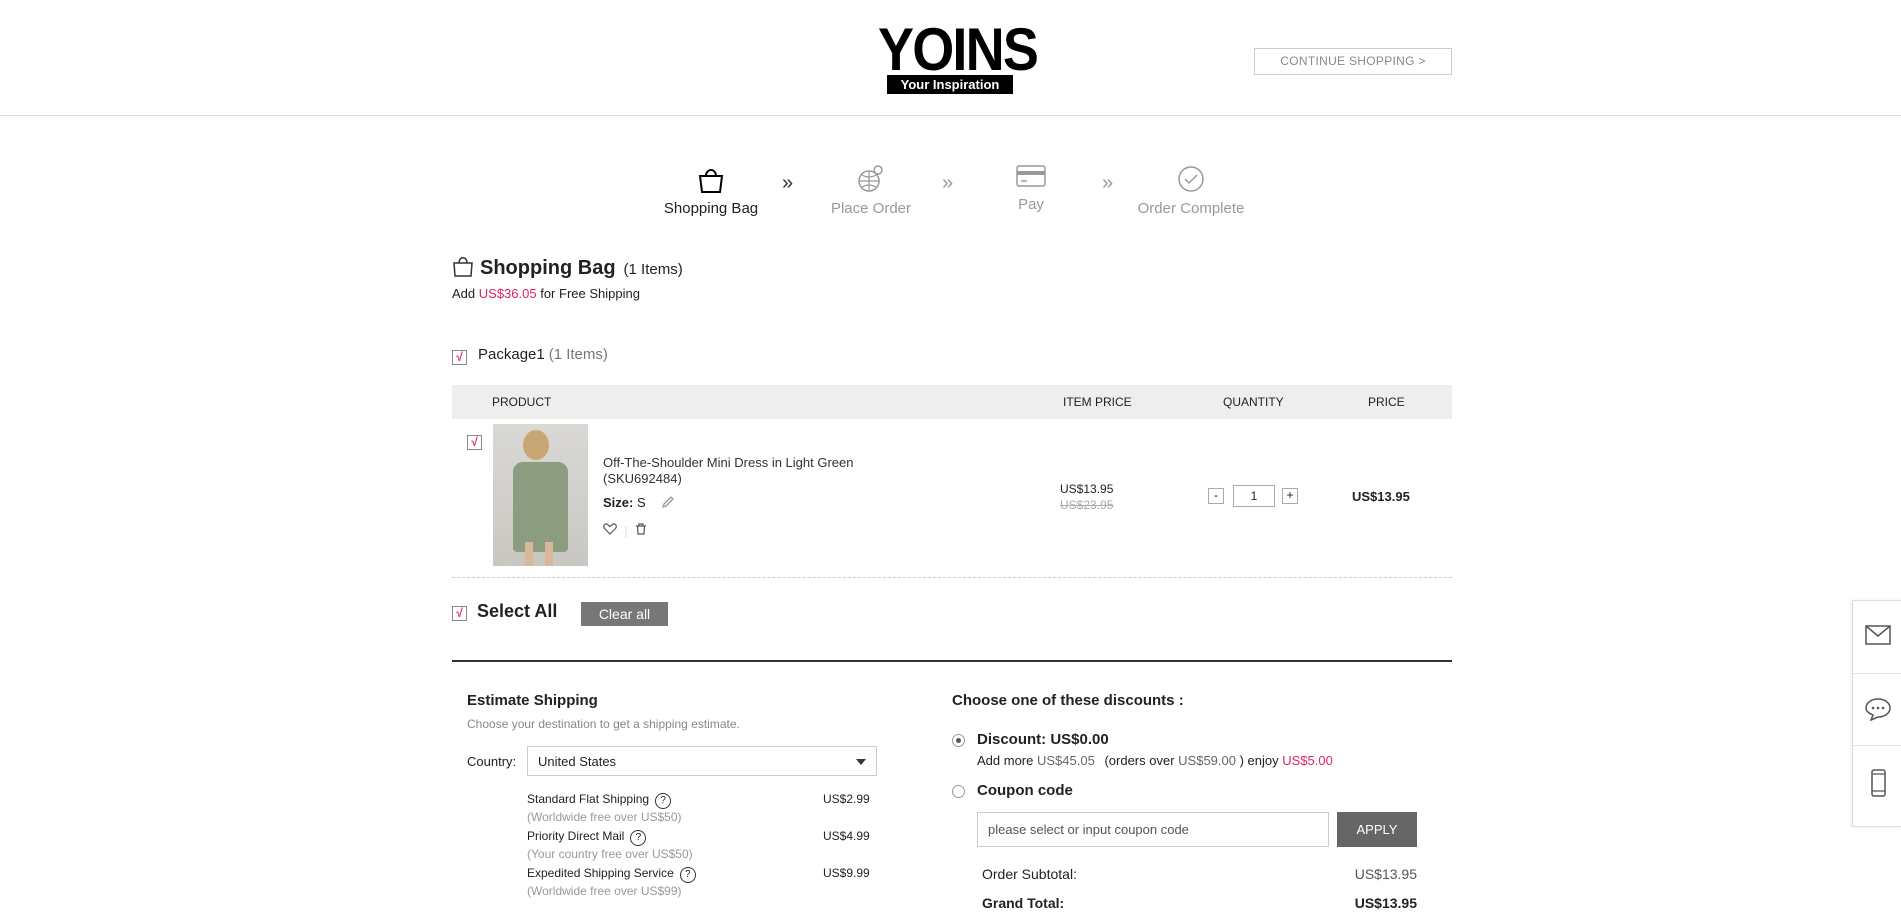  I want to click on coupon-radio, so click(958, 791).